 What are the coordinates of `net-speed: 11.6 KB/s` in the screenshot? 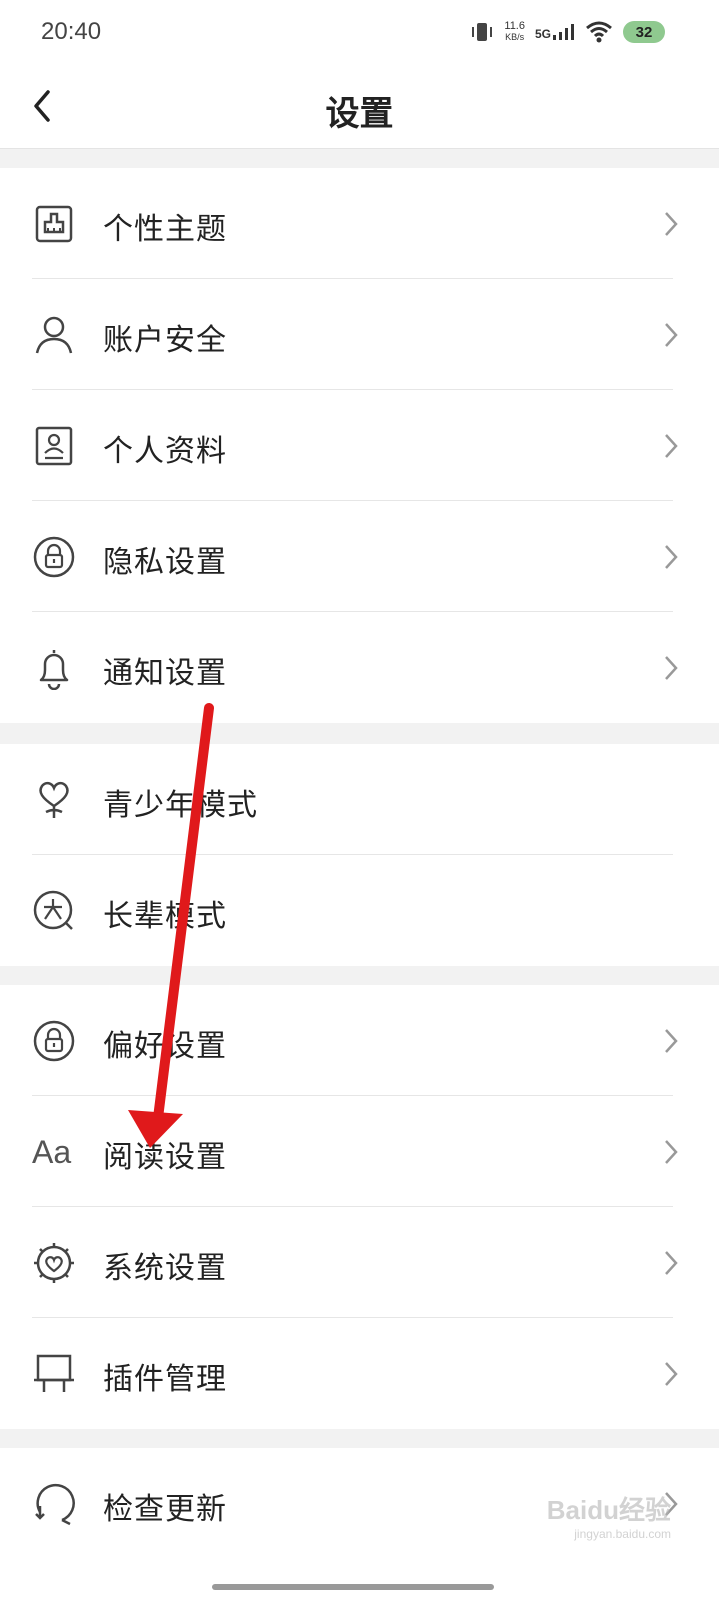 It's located at (514, 31).